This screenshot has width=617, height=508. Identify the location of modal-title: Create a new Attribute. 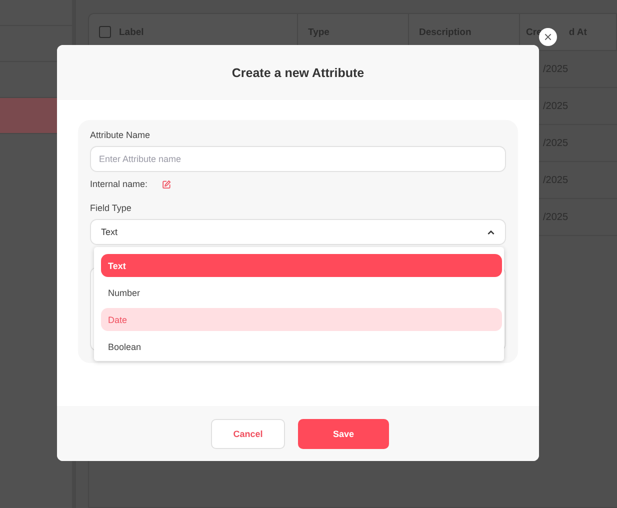
(298, 73).